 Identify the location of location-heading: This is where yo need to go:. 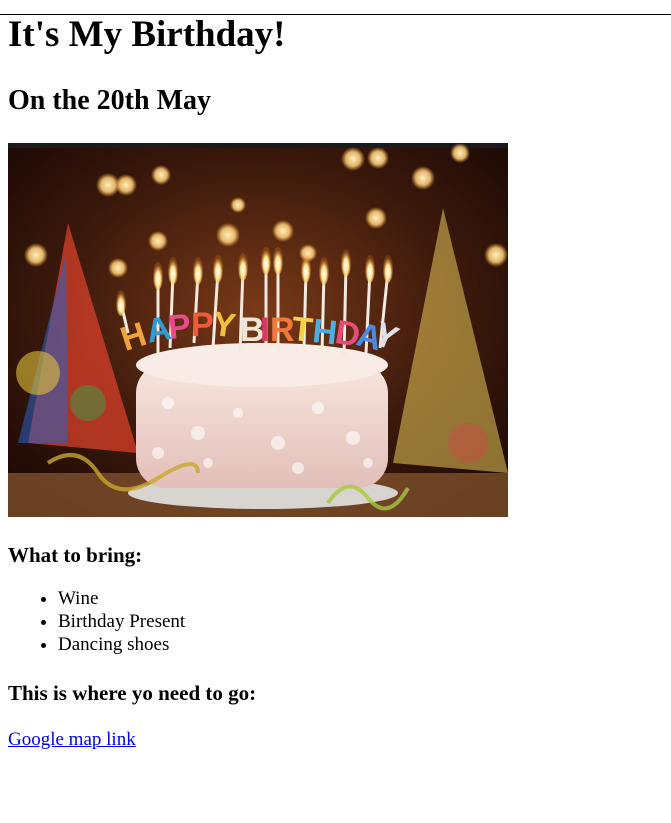
(132, 693).